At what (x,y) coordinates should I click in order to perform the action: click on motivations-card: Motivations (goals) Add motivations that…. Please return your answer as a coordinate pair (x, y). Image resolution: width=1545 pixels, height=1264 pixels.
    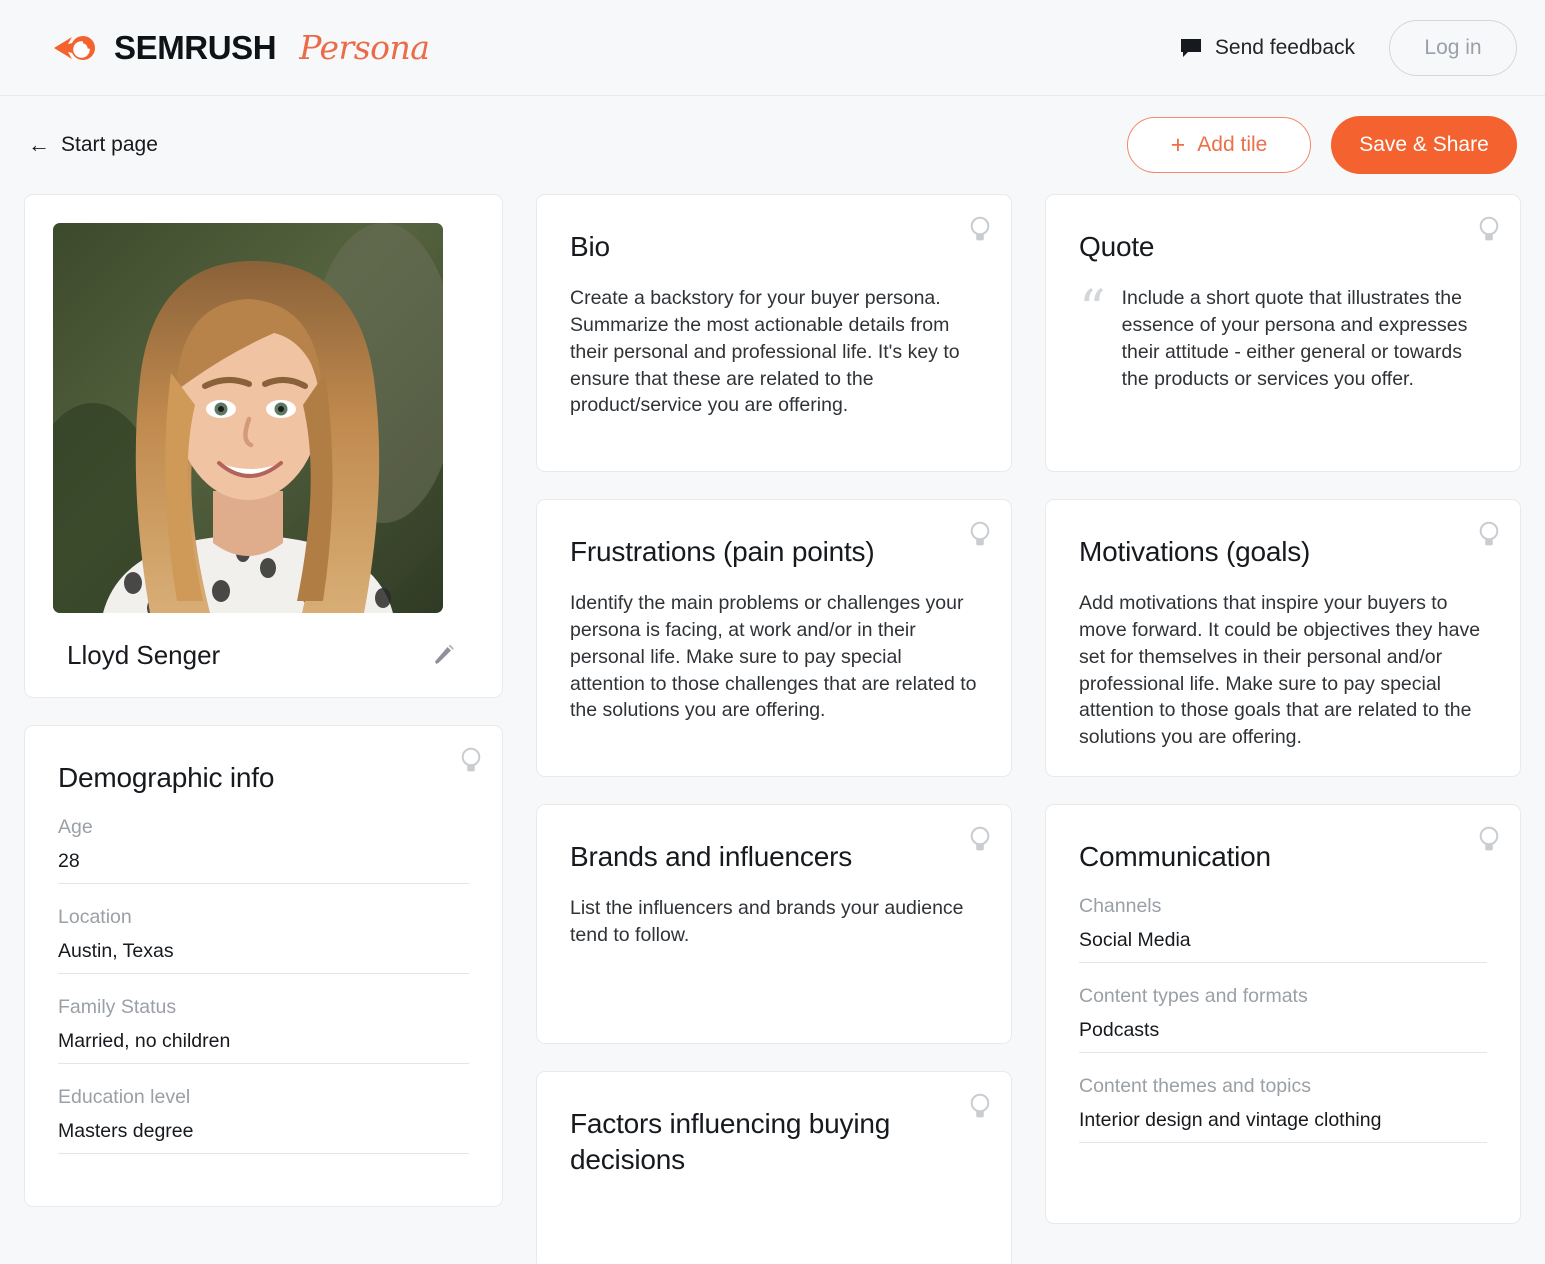
    Looking at the image, I should click on (1283, 638).